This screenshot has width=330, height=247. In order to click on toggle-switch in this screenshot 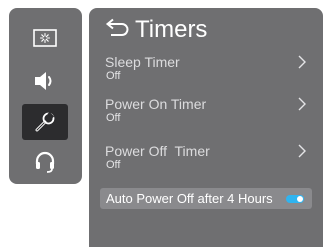, I will do `click(295, 199)`.